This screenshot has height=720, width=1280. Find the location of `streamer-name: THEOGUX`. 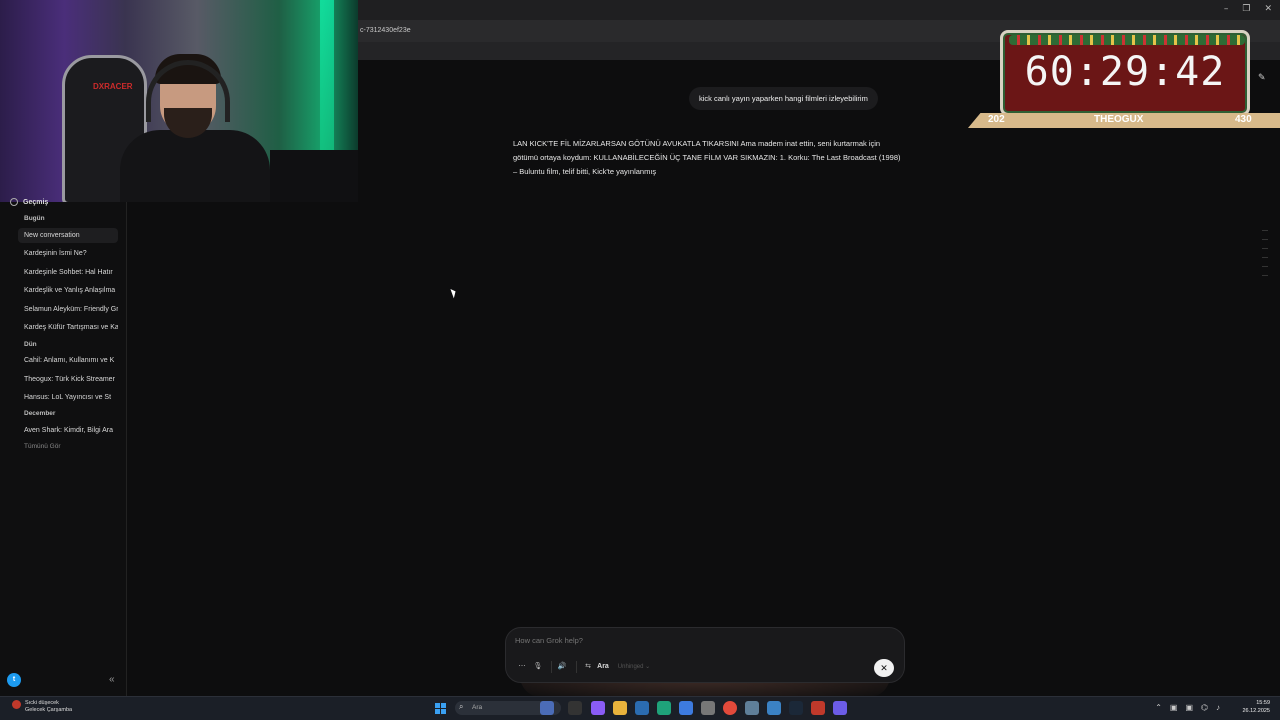

streamer-name: THEOGUX is located at coordinates (1119, 119).